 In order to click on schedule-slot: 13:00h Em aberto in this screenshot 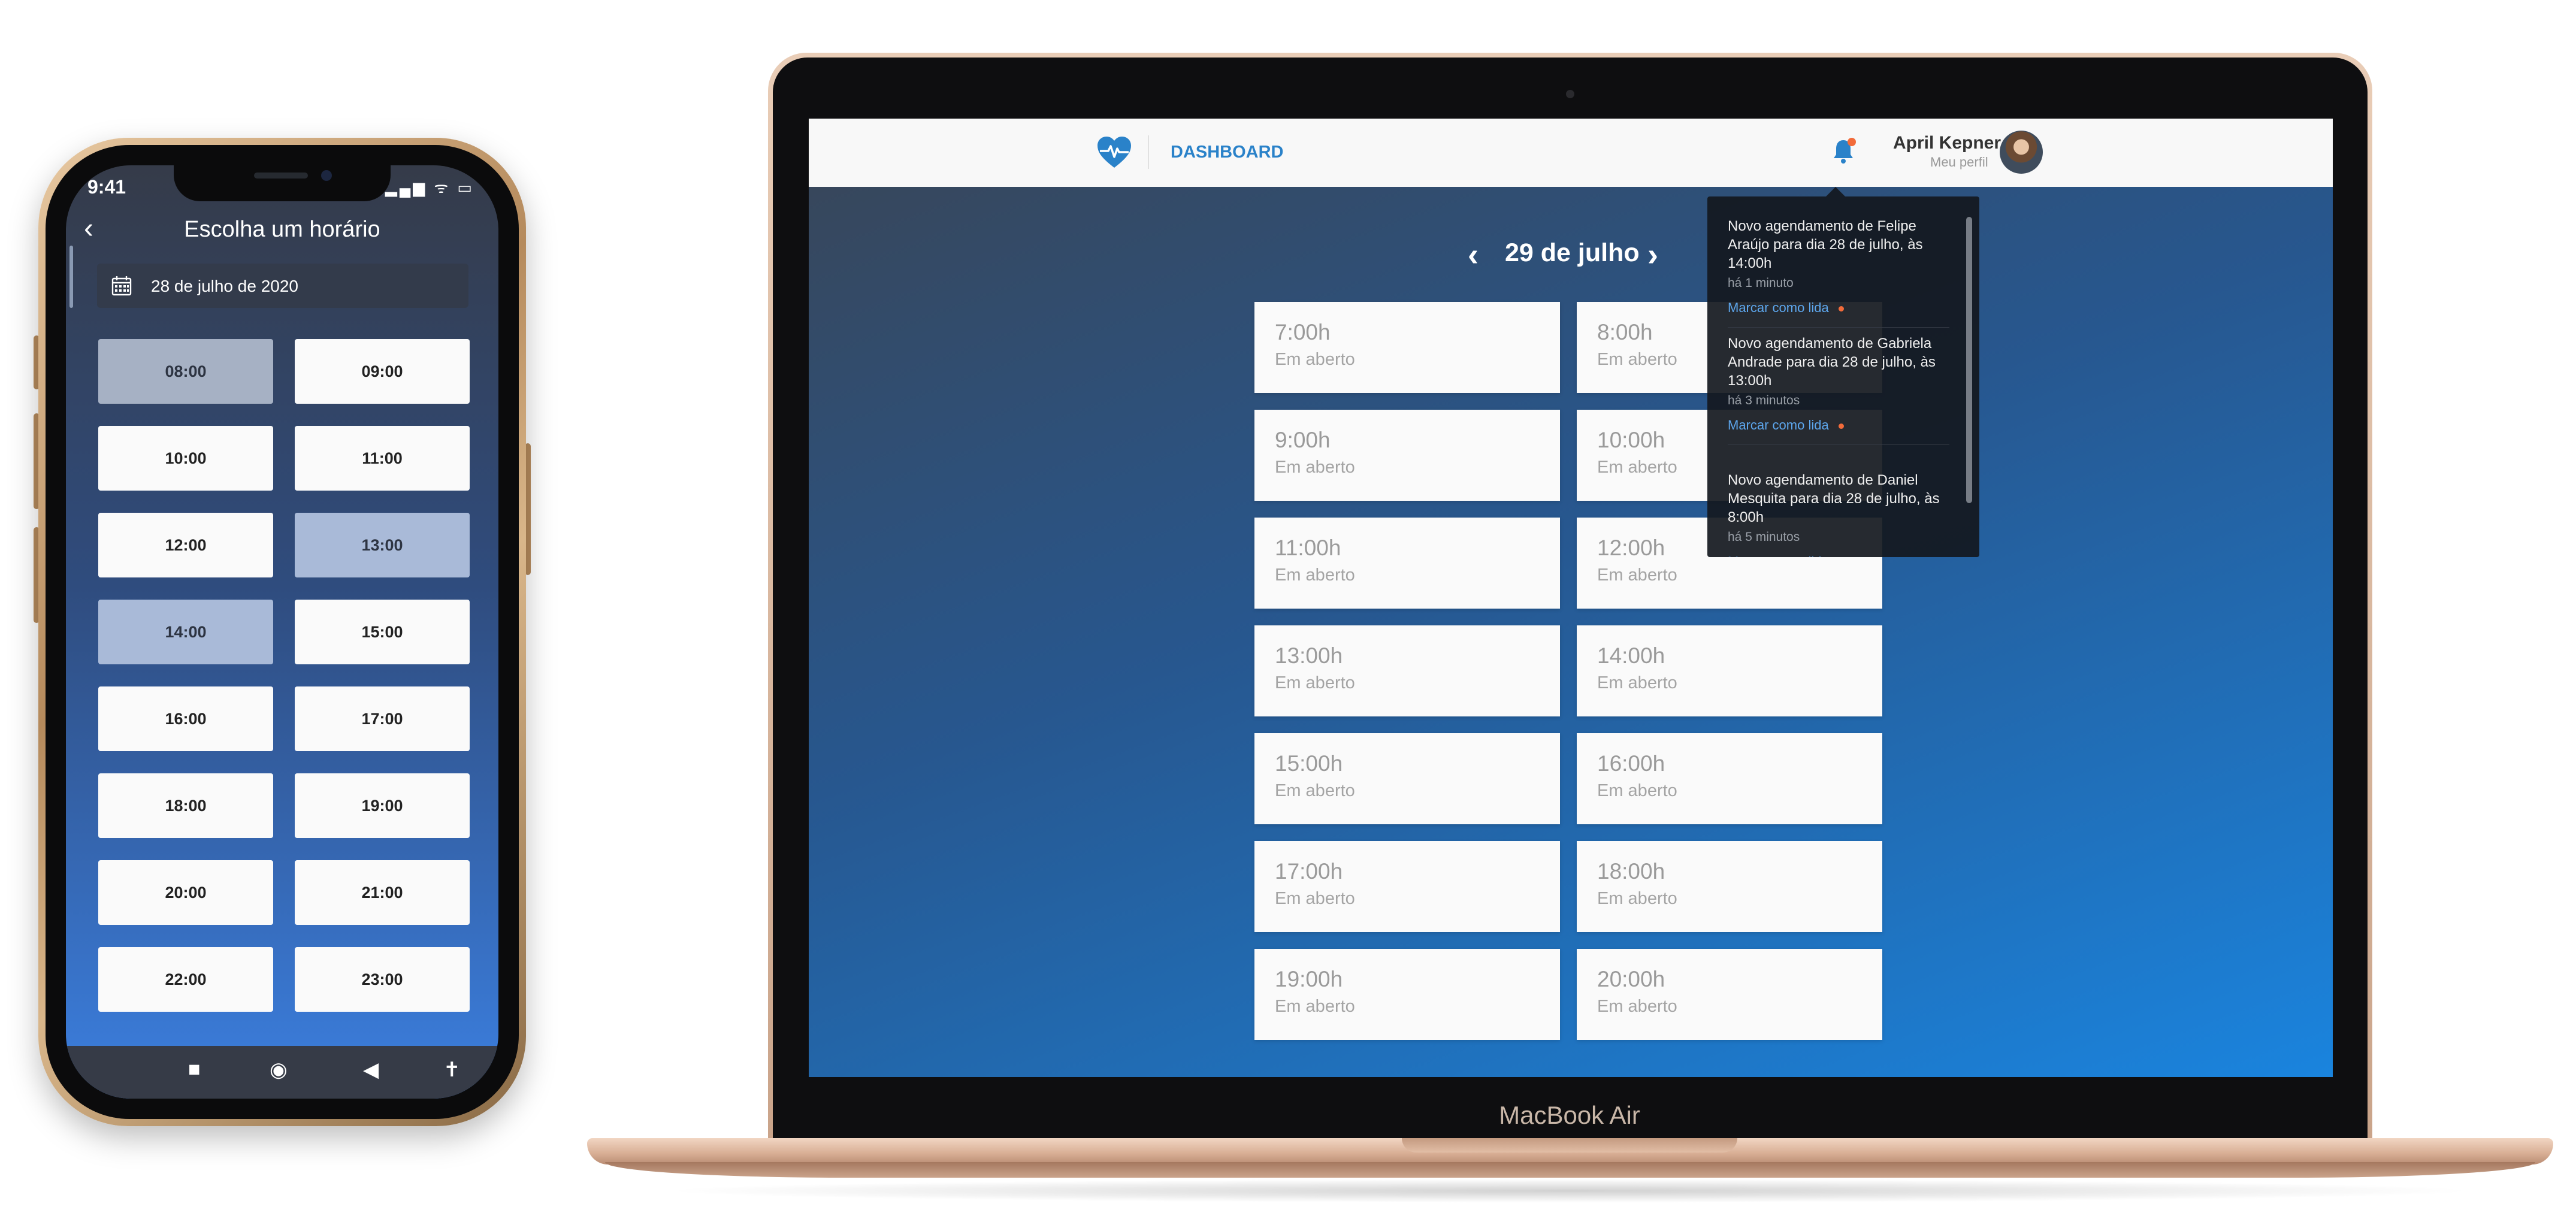, I will do `click(1407, 671)`.